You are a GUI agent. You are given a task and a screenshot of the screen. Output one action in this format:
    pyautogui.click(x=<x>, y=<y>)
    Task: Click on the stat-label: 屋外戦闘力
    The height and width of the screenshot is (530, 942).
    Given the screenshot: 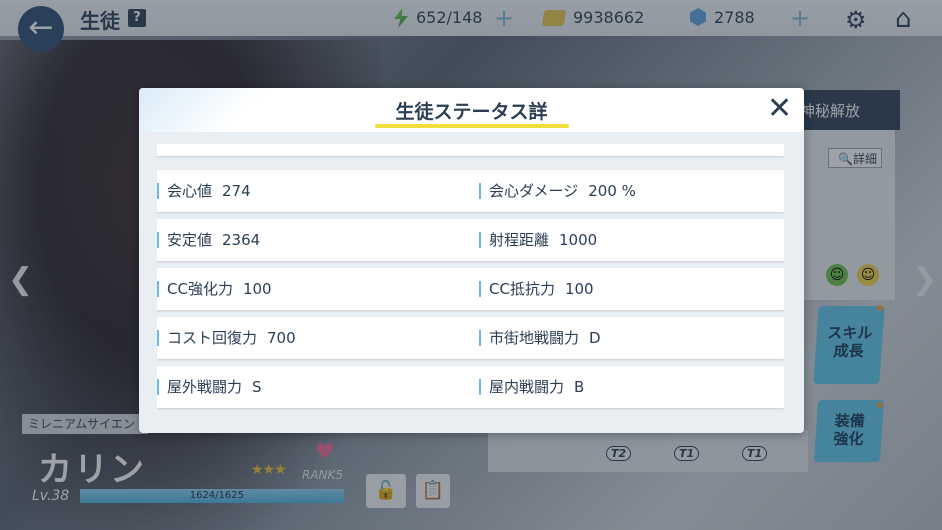 What is the action you would take?
    pyautogui.click(x=205, y=387)
    